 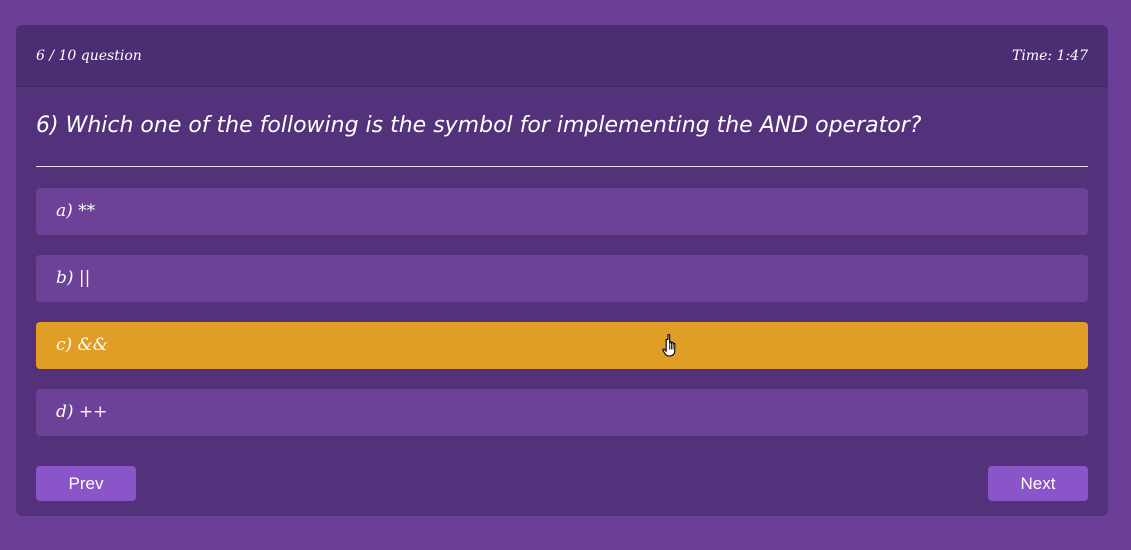 I want to click on option-d: d) ++, so click(x=562, y=412).